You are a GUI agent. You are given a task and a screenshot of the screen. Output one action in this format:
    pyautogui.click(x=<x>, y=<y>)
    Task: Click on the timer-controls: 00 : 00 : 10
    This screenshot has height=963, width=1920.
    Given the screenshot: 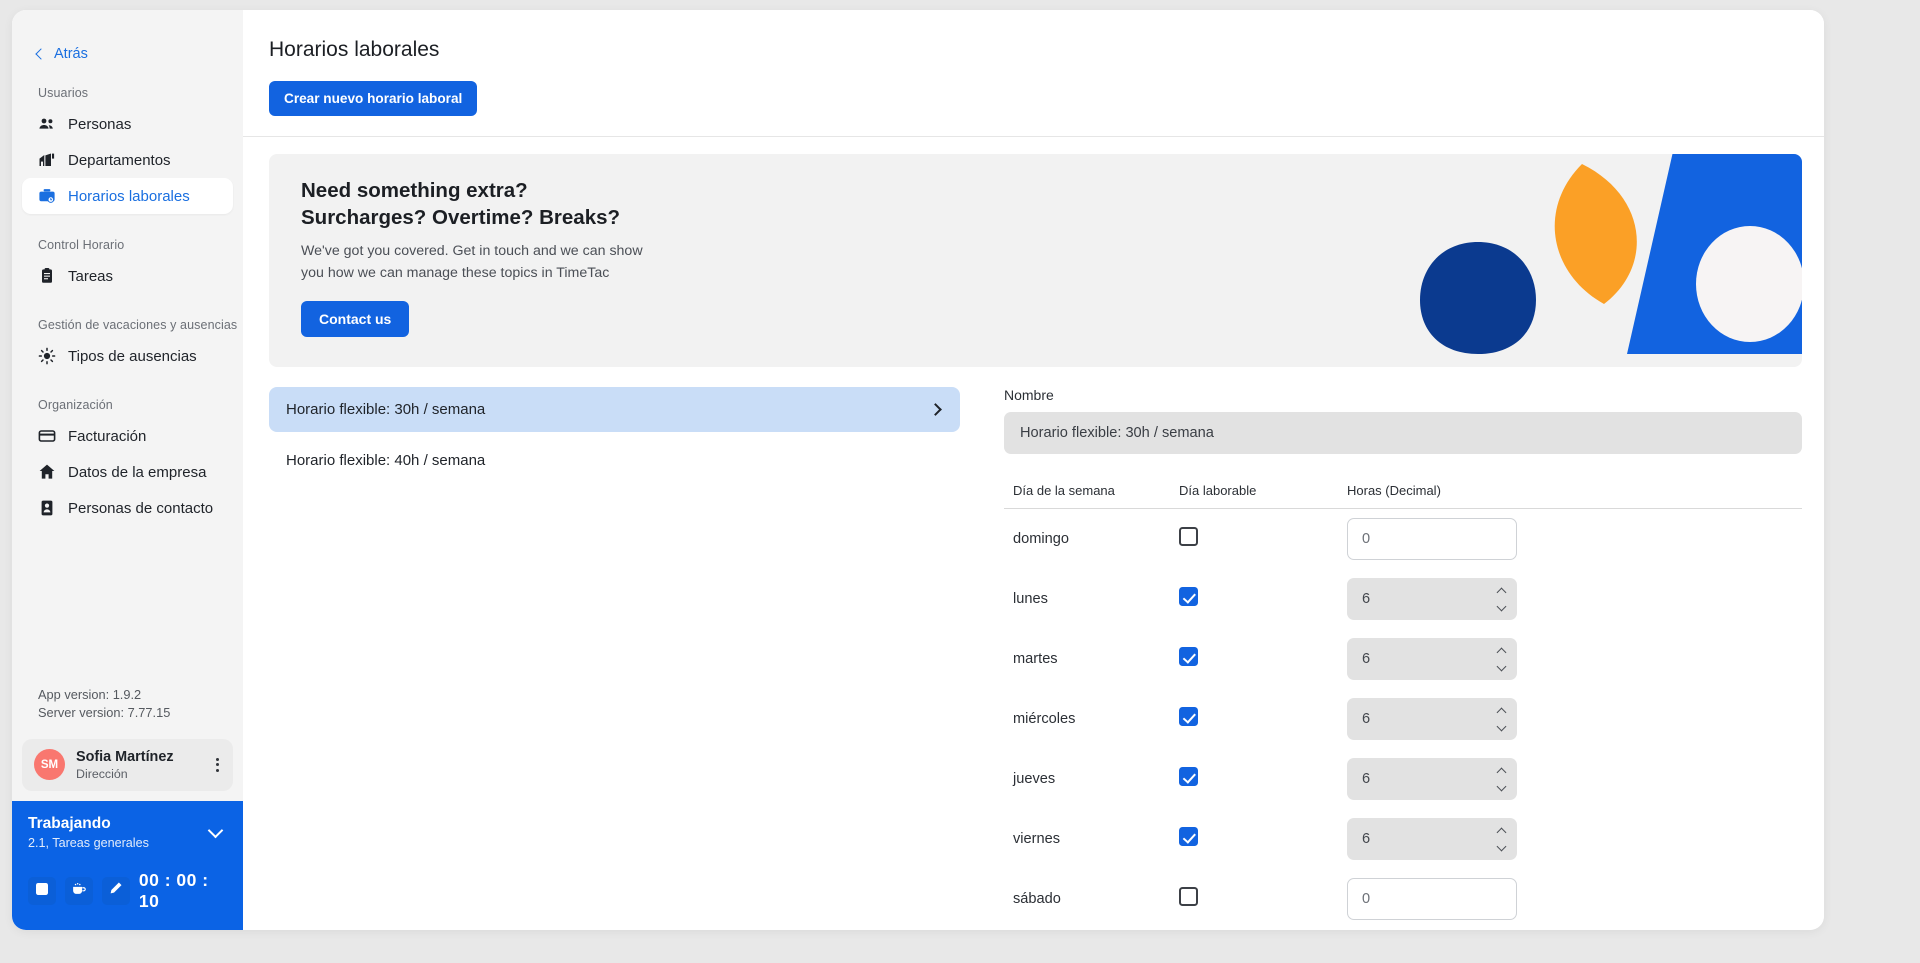 What is the action you would take?
    pyautogui.click(x=127, y=897)
    